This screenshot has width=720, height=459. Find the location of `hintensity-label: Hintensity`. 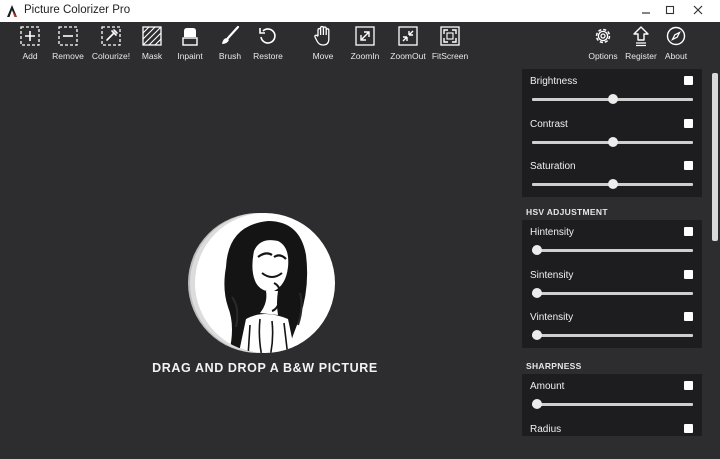

hintensity-label: Hintensity is located at coordinates (552, 232).